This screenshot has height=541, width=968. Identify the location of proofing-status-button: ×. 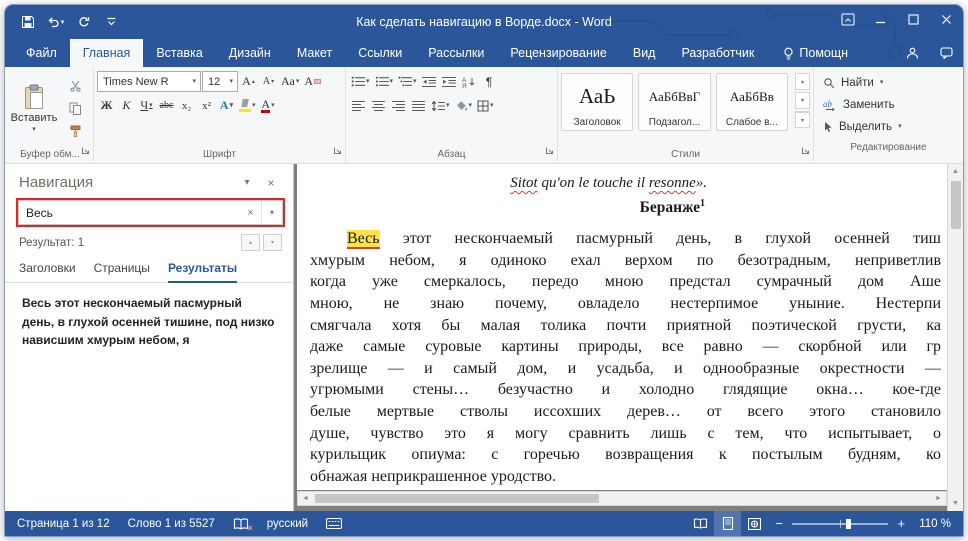
(241, 523).